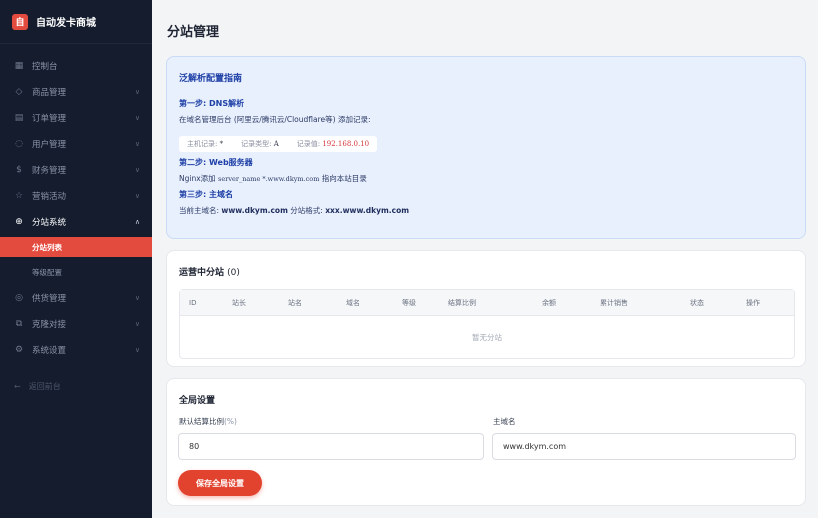 The height and width of the screenshot is (518, 818). Describe the element at coordinates (275, 119) in the screenshot. I see `step1-text: 在域名管理后台 (阿里云/腾讯云/Cloudflare等) 添加记录:` at that location.